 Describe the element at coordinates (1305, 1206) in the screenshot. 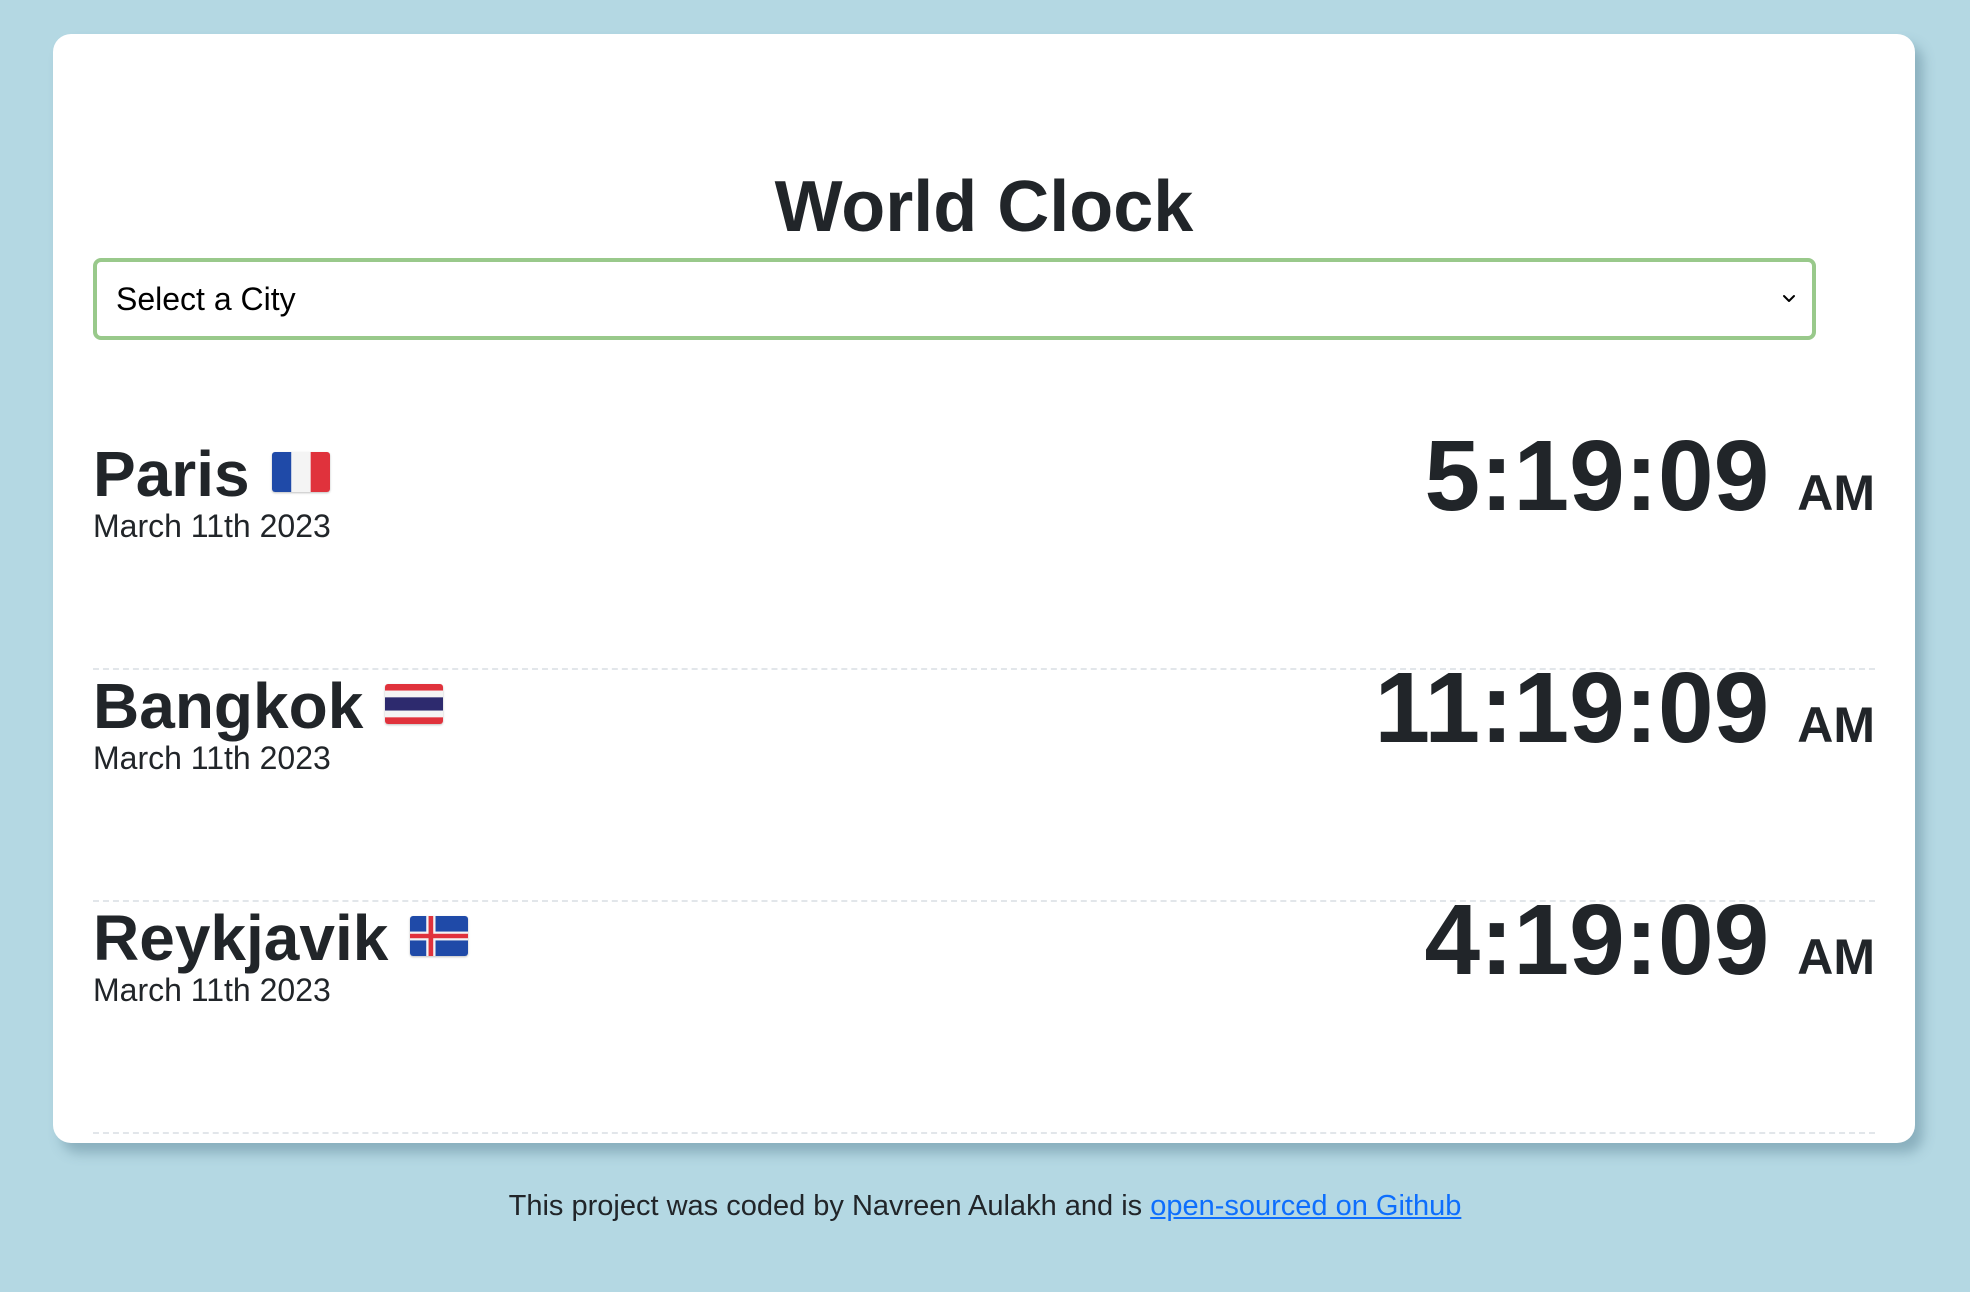

I see `github-link: open-sourced on Github` at that location.